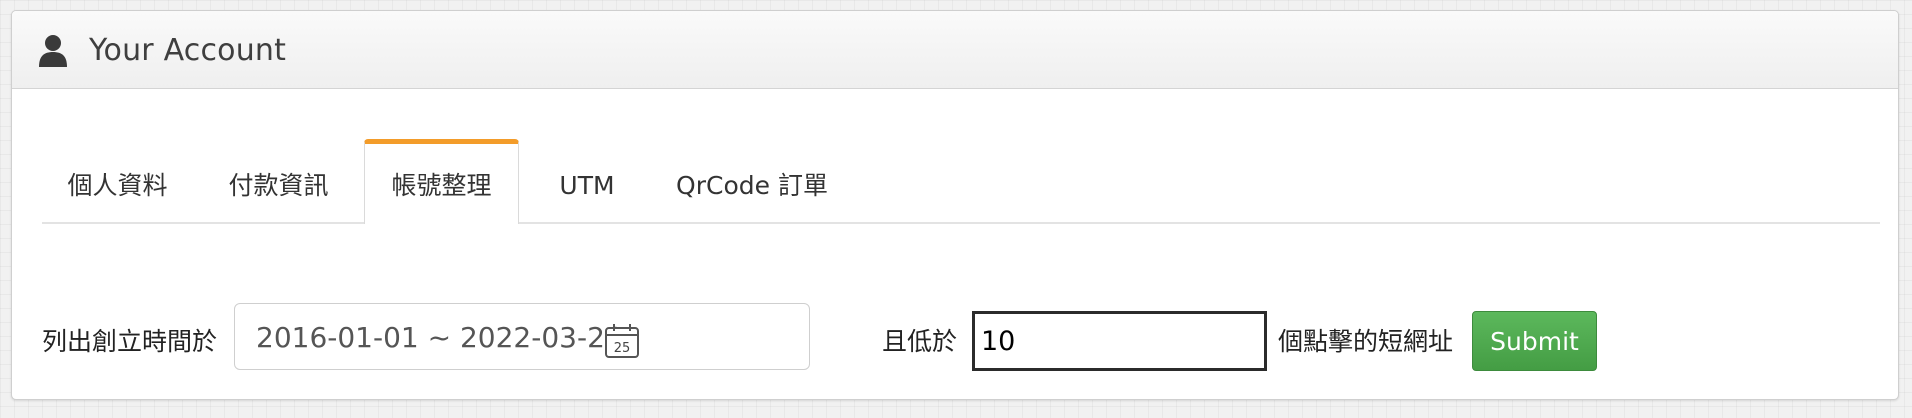 The width and height of the screenshot is (1912, 418). Describe the element at coordinates (130, 341) in the screenshot. I see `created-label: 列出創立時間於` at that location.